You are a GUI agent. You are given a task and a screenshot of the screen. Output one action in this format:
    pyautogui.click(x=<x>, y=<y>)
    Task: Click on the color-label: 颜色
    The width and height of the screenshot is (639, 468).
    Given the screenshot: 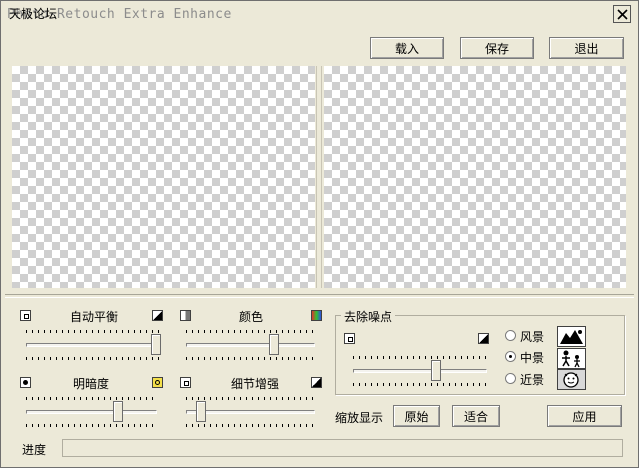 What is the action you would take?
    pyautogui.click(x=251, y=317)
    